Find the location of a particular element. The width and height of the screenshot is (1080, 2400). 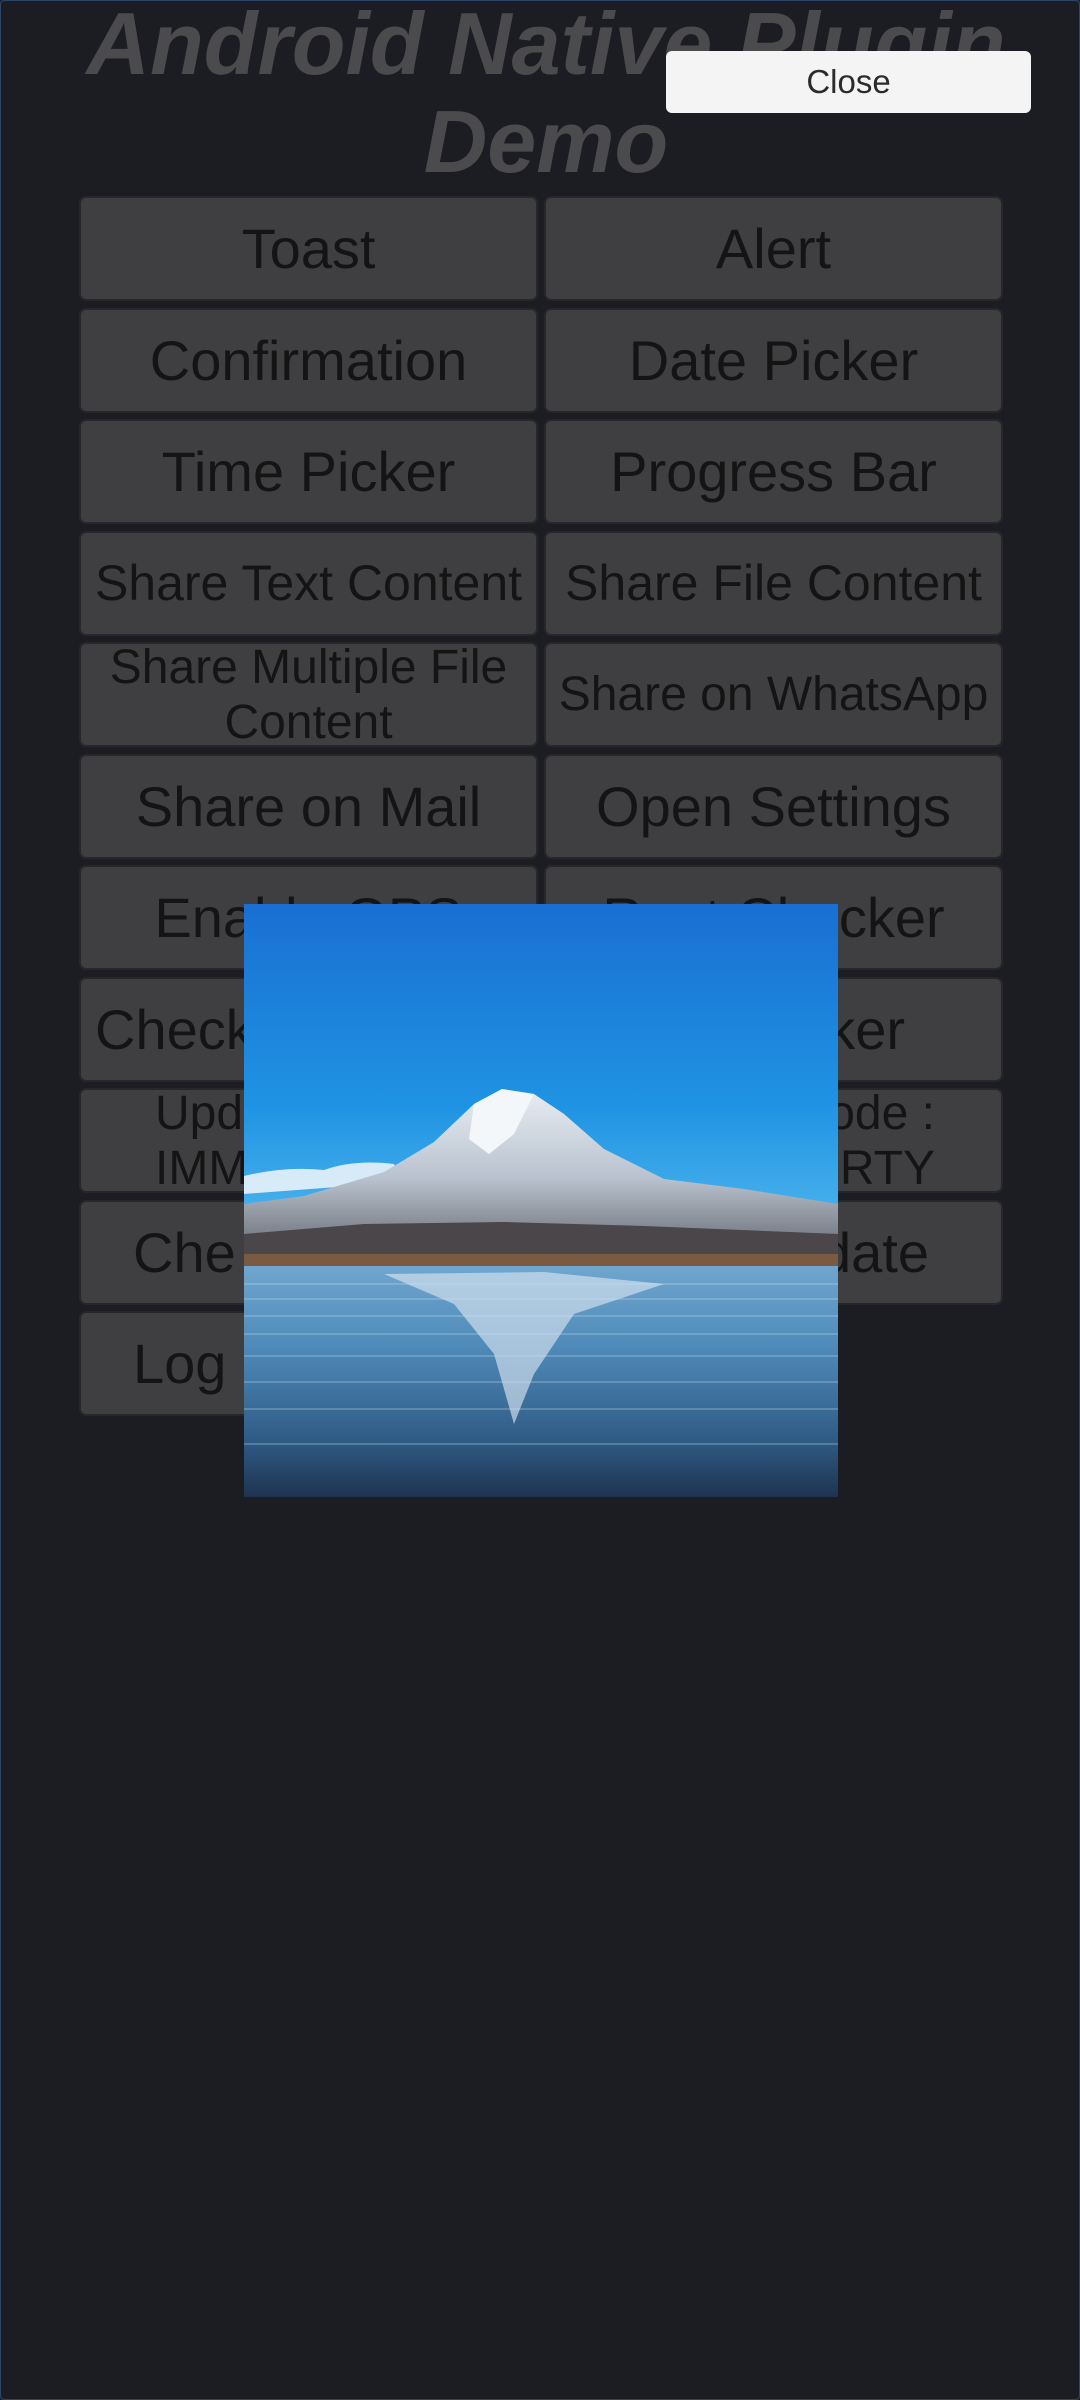

share-on-mail-button: Share on Mail is located at coordinates (308, 806).